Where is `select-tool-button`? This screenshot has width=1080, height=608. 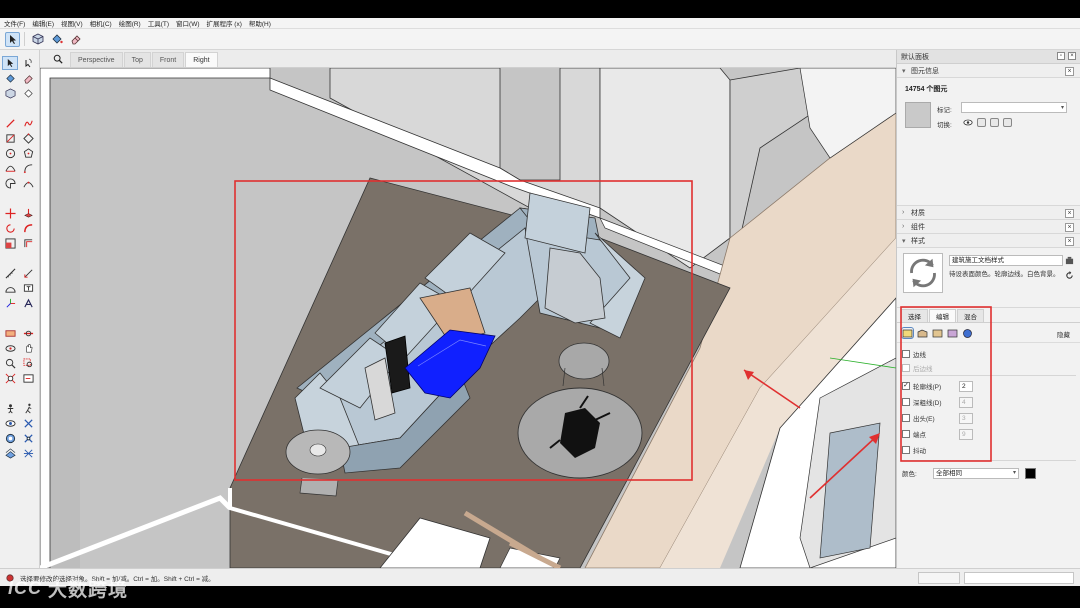
select-tool-button is located at coordinates (12, 39).